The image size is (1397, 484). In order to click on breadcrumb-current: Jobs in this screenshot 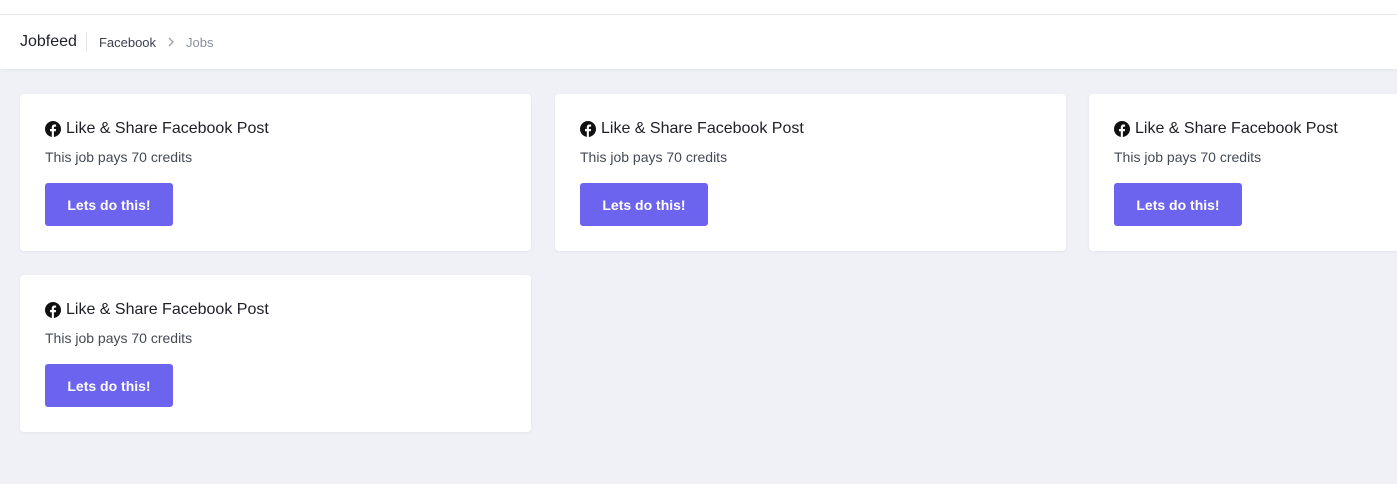, I will do `click(200, 42)`.